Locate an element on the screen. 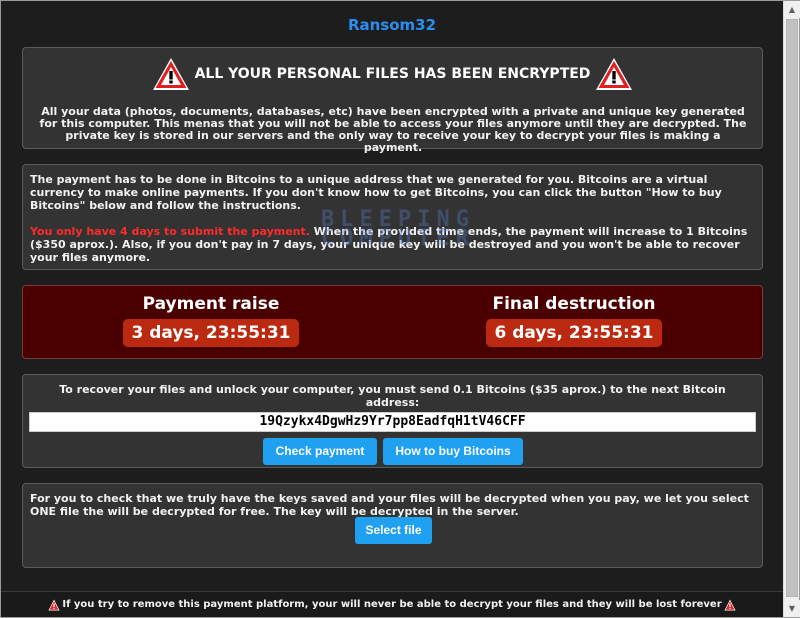  how-to-buy-bitcoins-button: How to buy Bitcoins is located at coordinates (453, 451).